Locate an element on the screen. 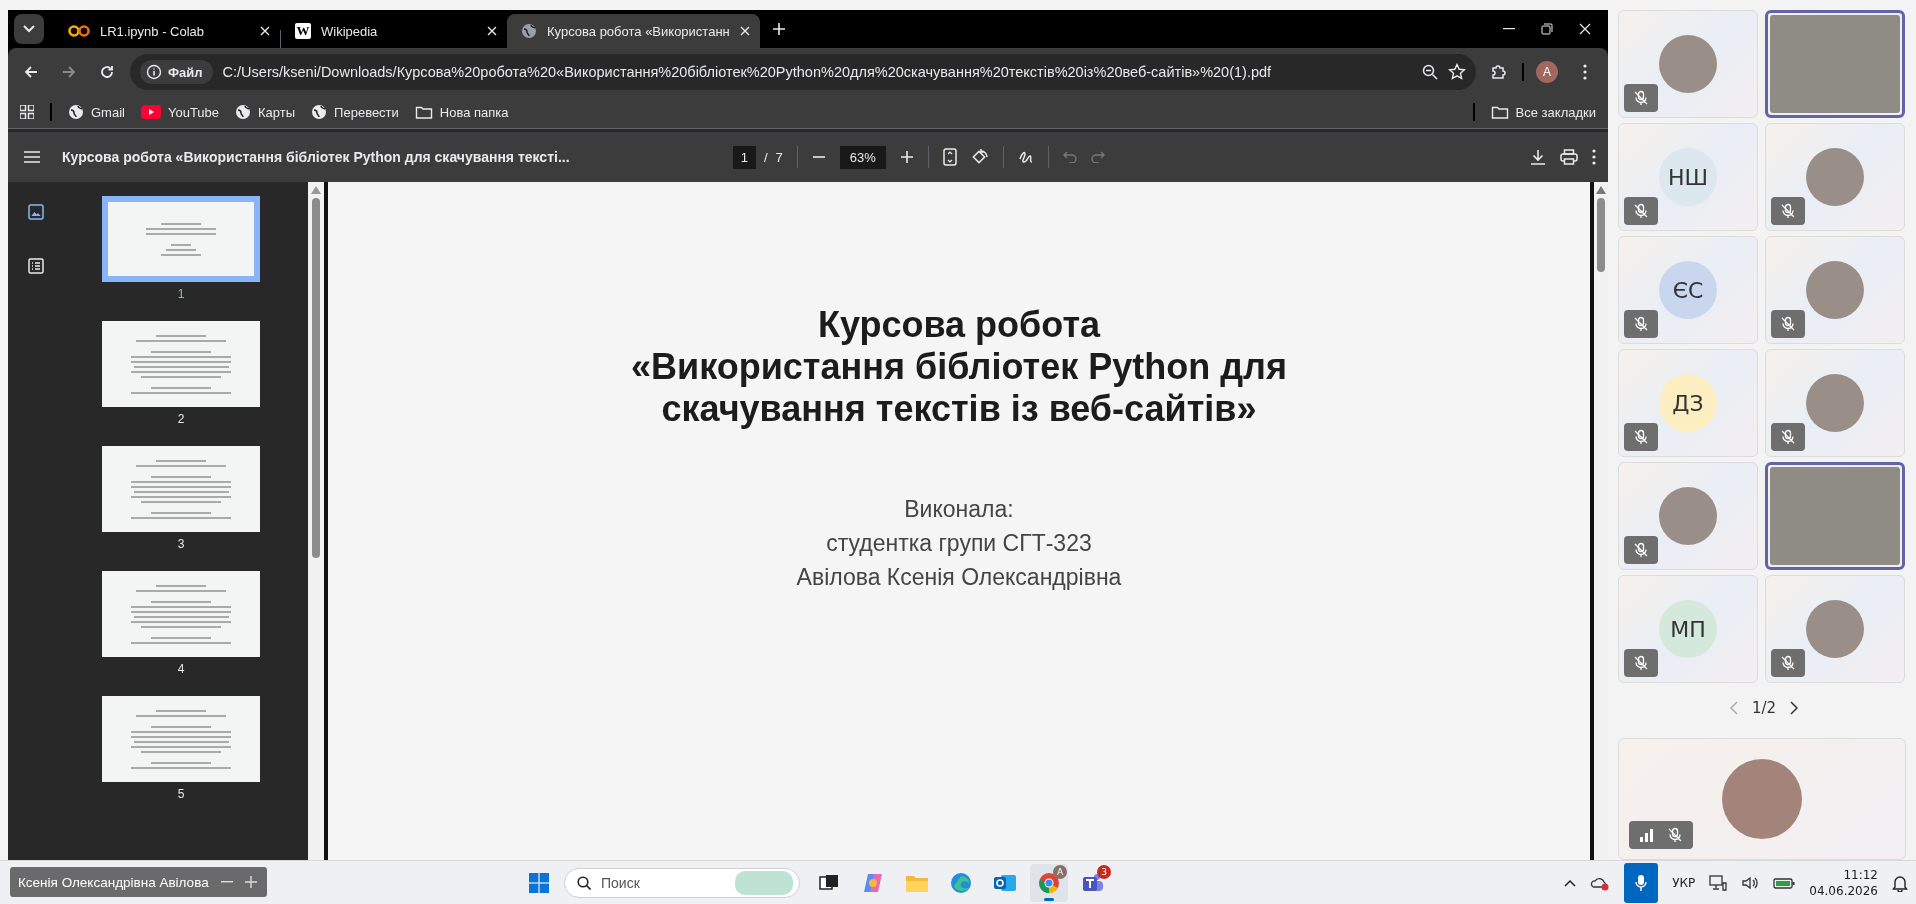 The image size is (1916, 904). browser-tab: LR1.ipynb - Colab is located at coordinates (167, 31).